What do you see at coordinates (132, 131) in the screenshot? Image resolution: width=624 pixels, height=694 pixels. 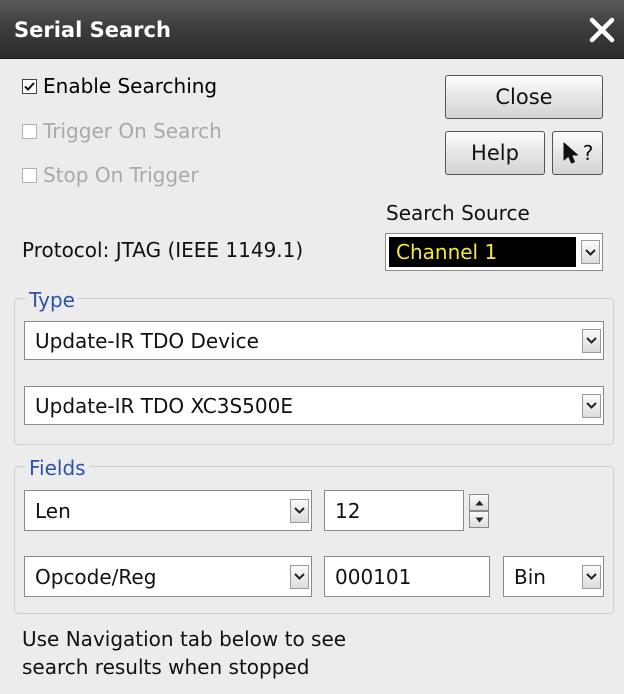 I see `trigger-on-search-label: Trigger On Search` at bounding box center [132, 131].